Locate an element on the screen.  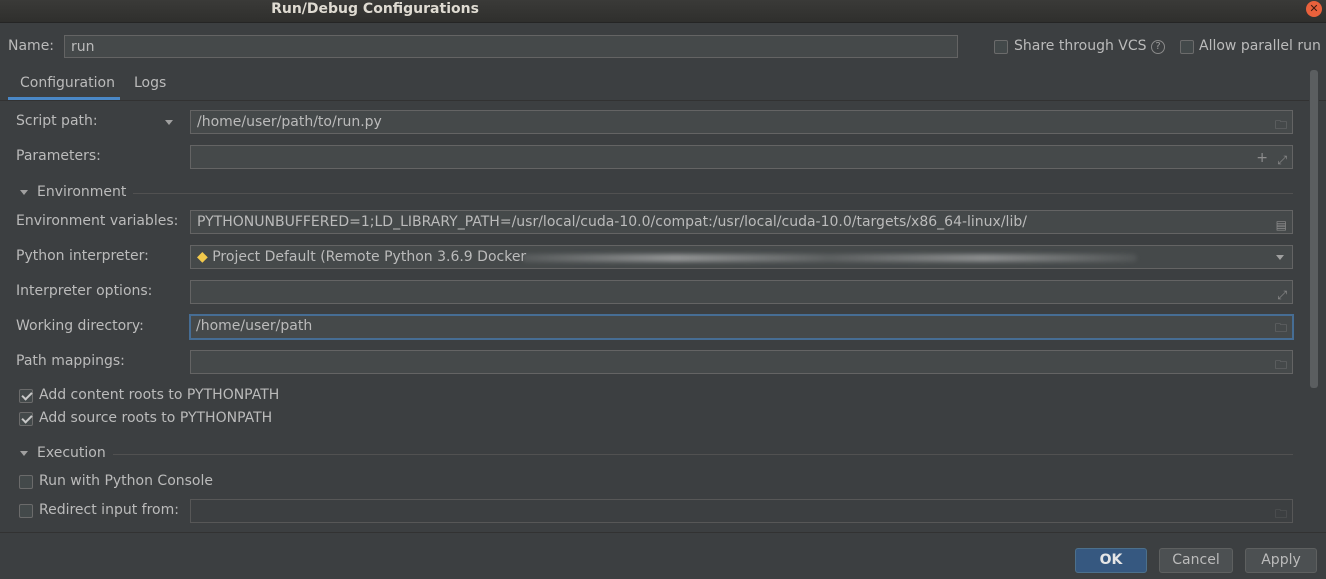
content-roots-checkbox is located at coordinates (26, 396).